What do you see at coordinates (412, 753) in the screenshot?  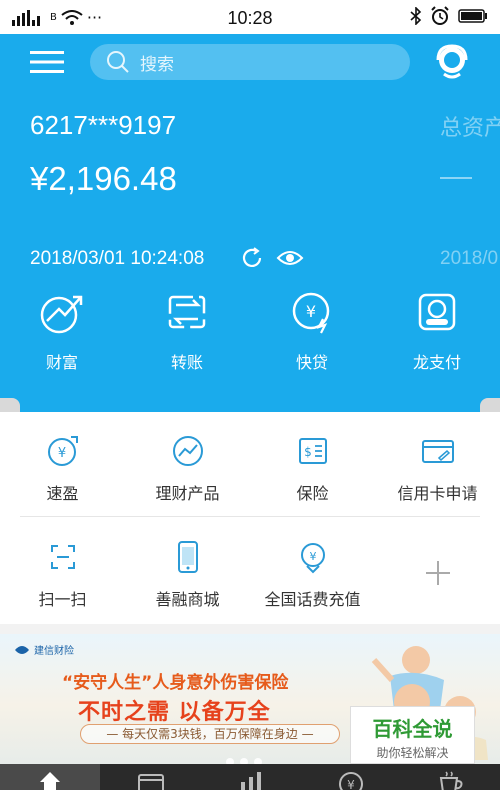 I see `watermark-sub: 助你轻松解决` at bounding box center [412, 753].